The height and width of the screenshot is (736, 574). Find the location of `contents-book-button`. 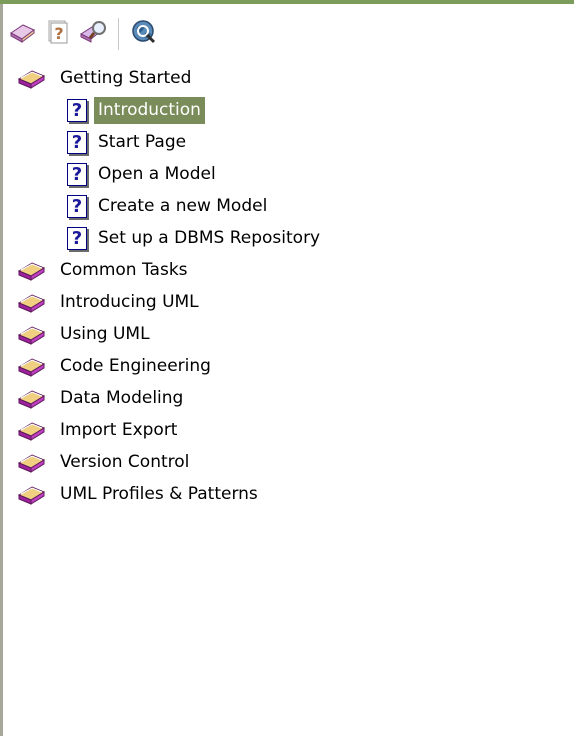

contents-book-button is located at coordinates (22, 34).